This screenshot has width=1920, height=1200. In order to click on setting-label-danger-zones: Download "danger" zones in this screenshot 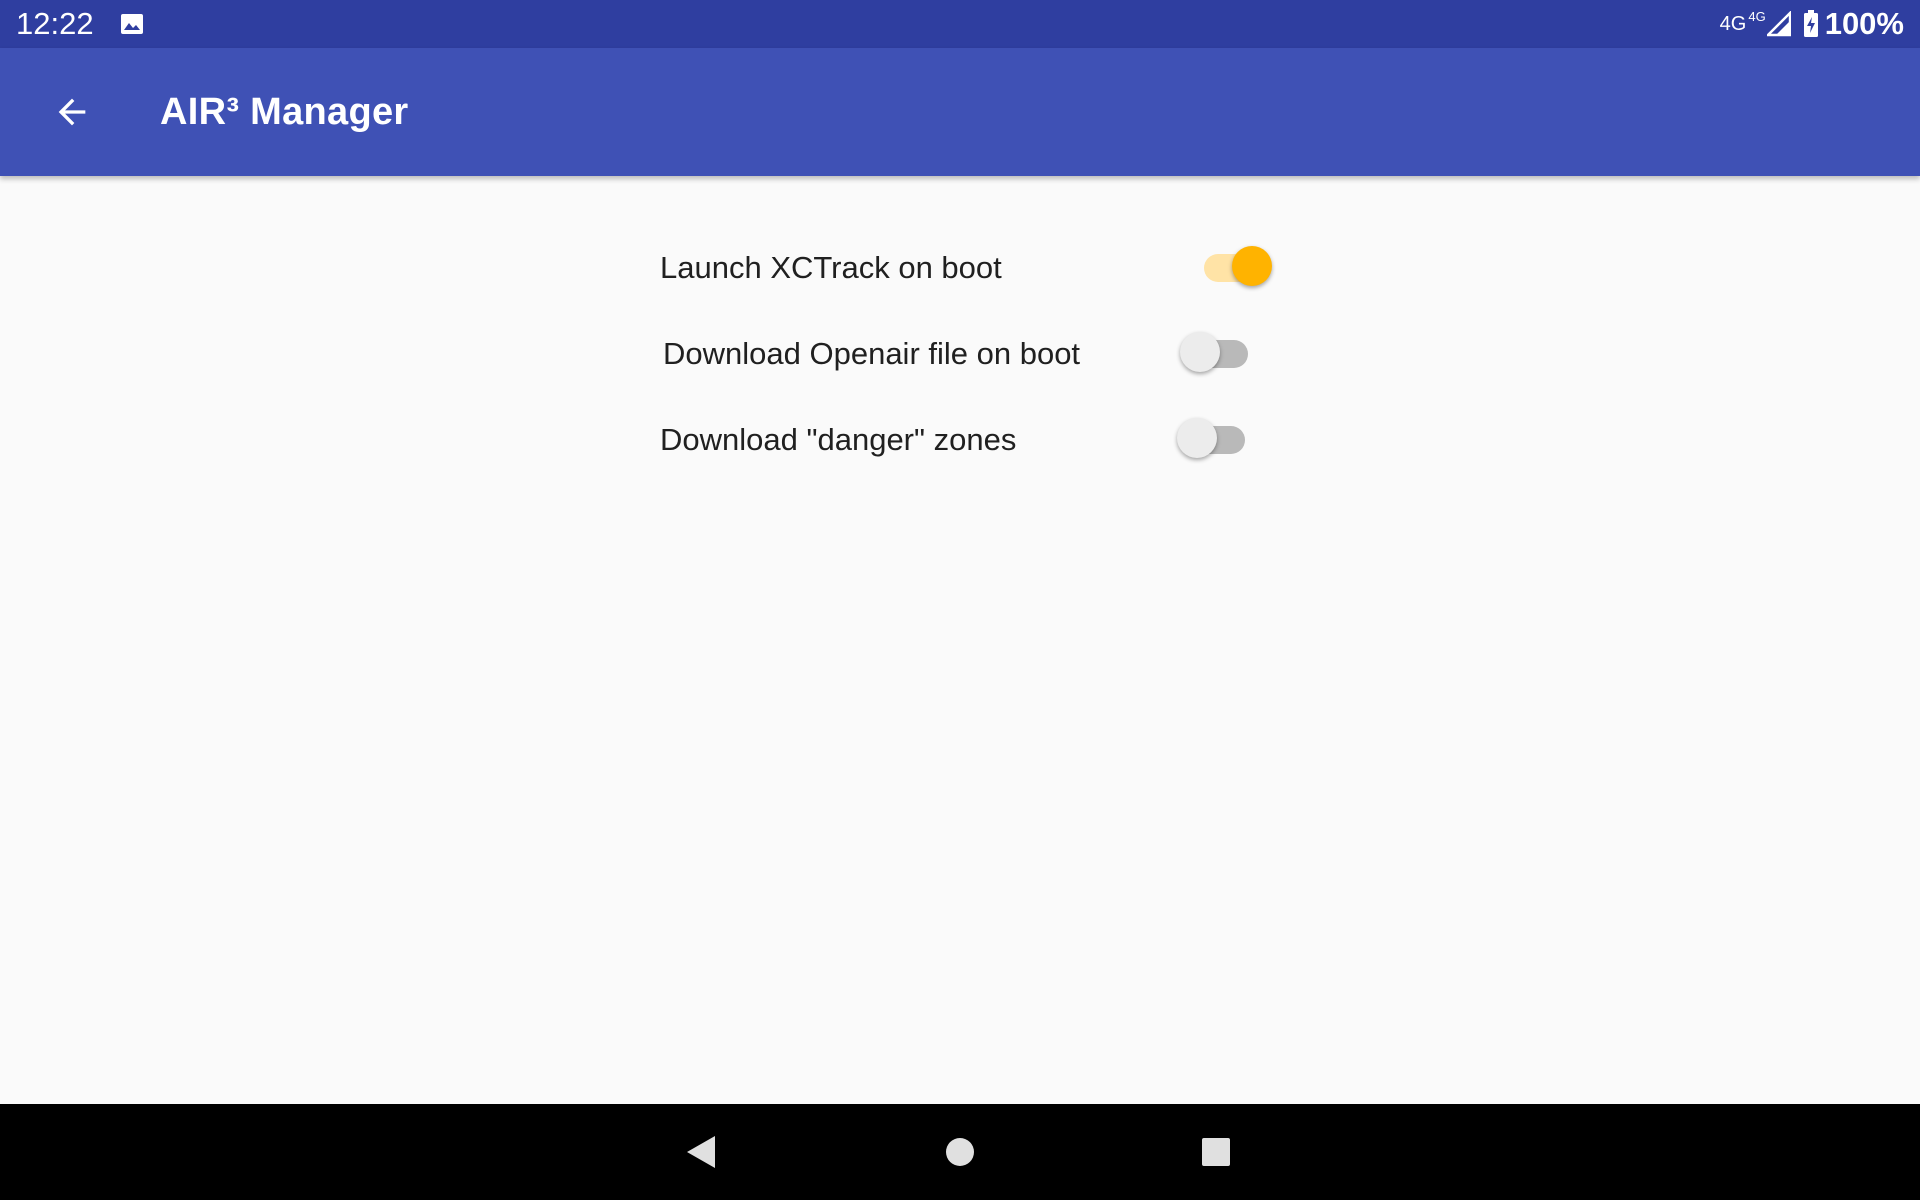, I will do `click(838, 439)`.